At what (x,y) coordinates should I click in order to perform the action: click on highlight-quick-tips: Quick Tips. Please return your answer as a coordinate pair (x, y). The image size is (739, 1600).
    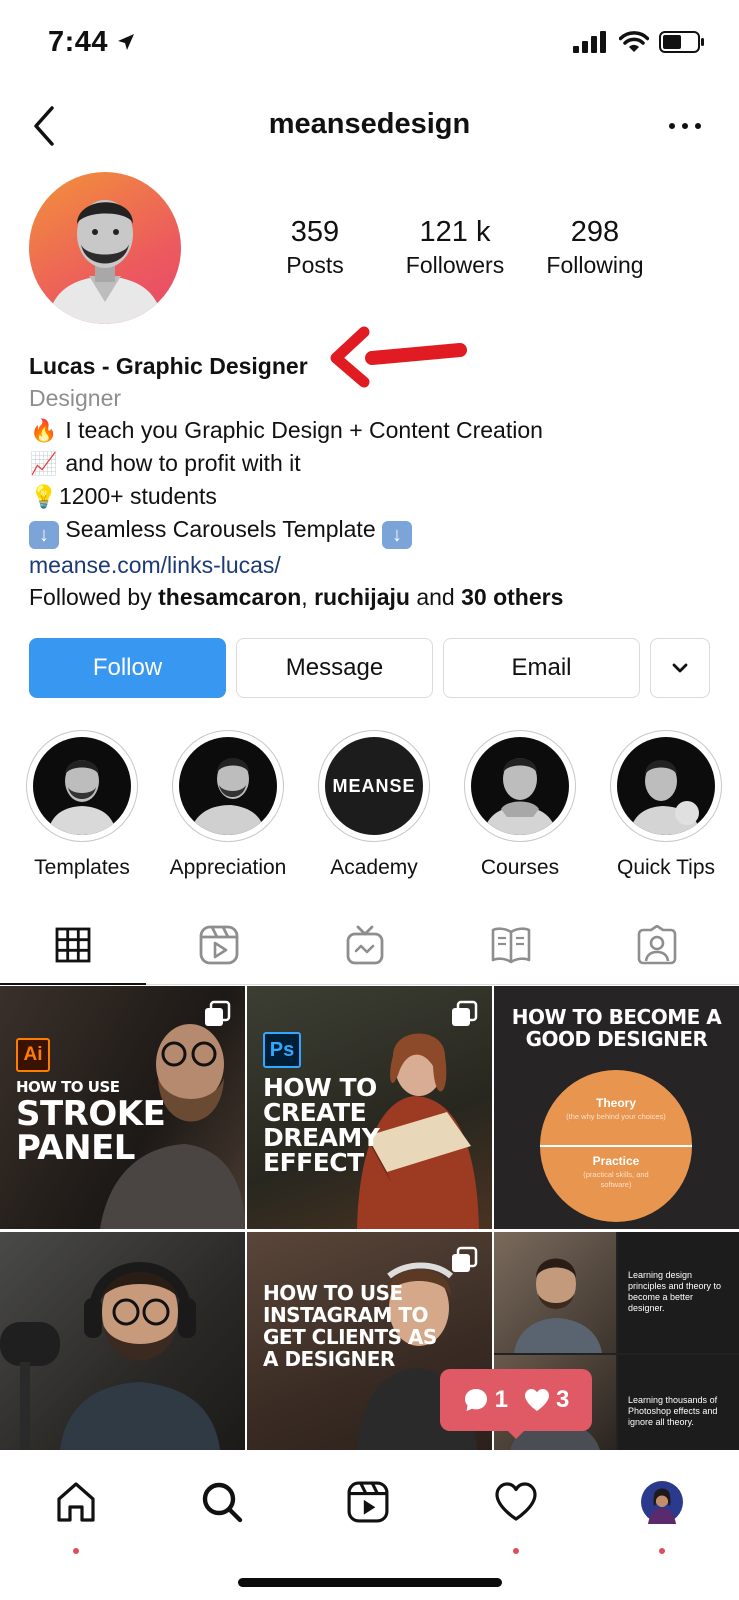
    Looking at the image, I should click on (666, 805).